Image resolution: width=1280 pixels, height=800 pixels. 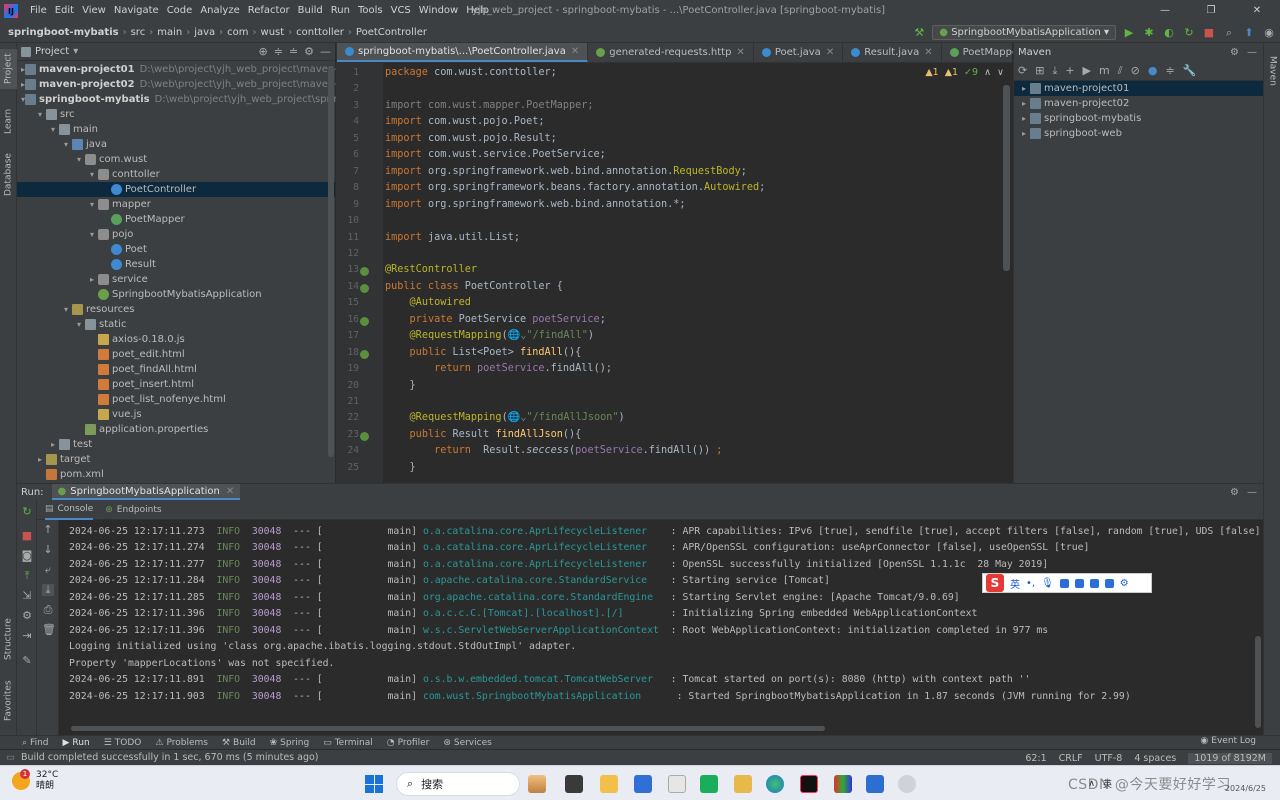 What do you see at coordinates (408, 743) in the screenshot?
I see `tool-tab-profiler: ◔ Profiler` at bounding box center [408, 743].